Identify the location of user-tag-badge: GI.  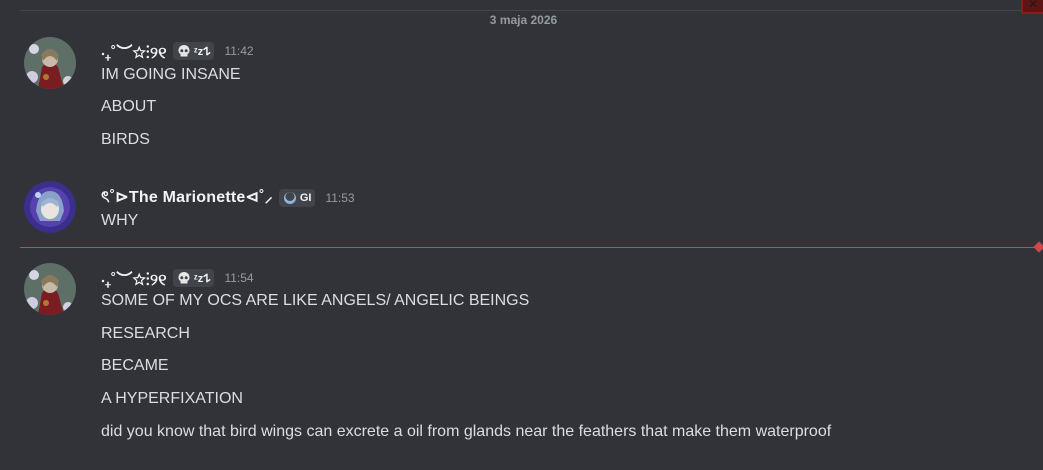
(297, 197).